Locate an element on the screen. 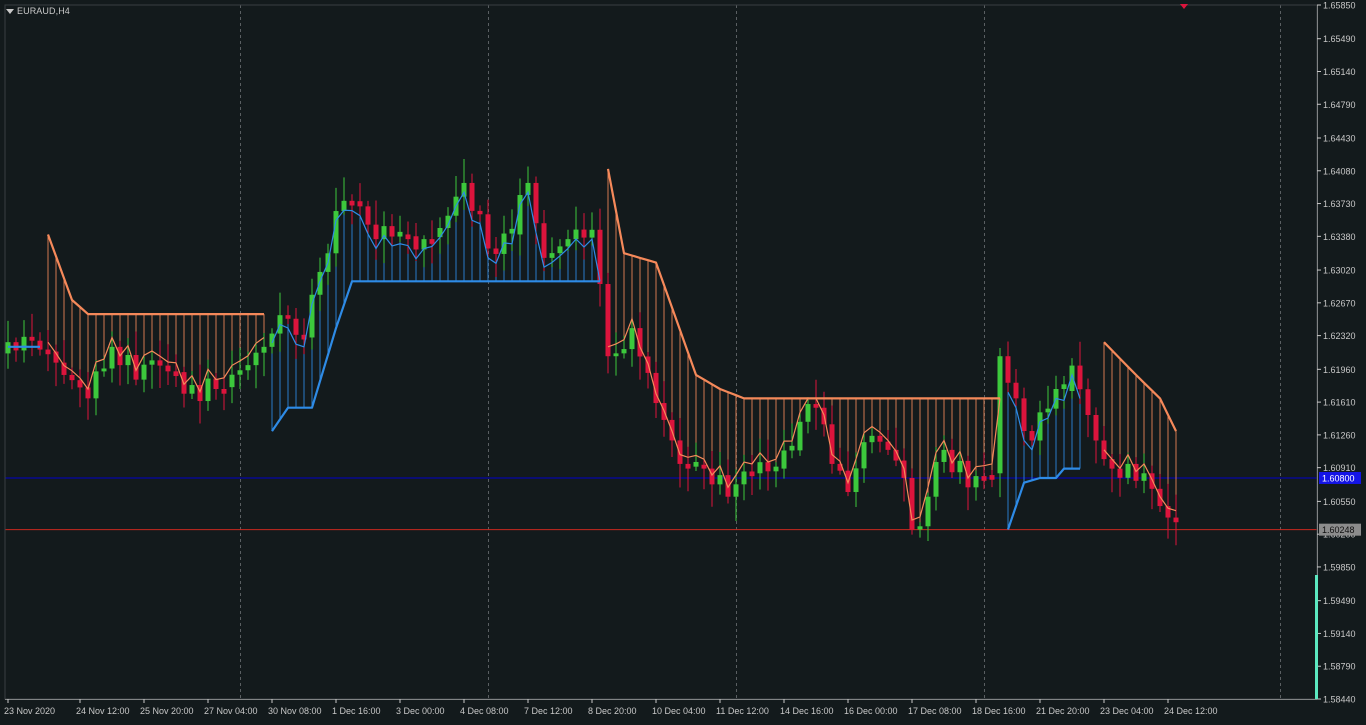 The image size is (1366, 725). y-tick-label: 1.62320 is located at coordinates (1339, 336).